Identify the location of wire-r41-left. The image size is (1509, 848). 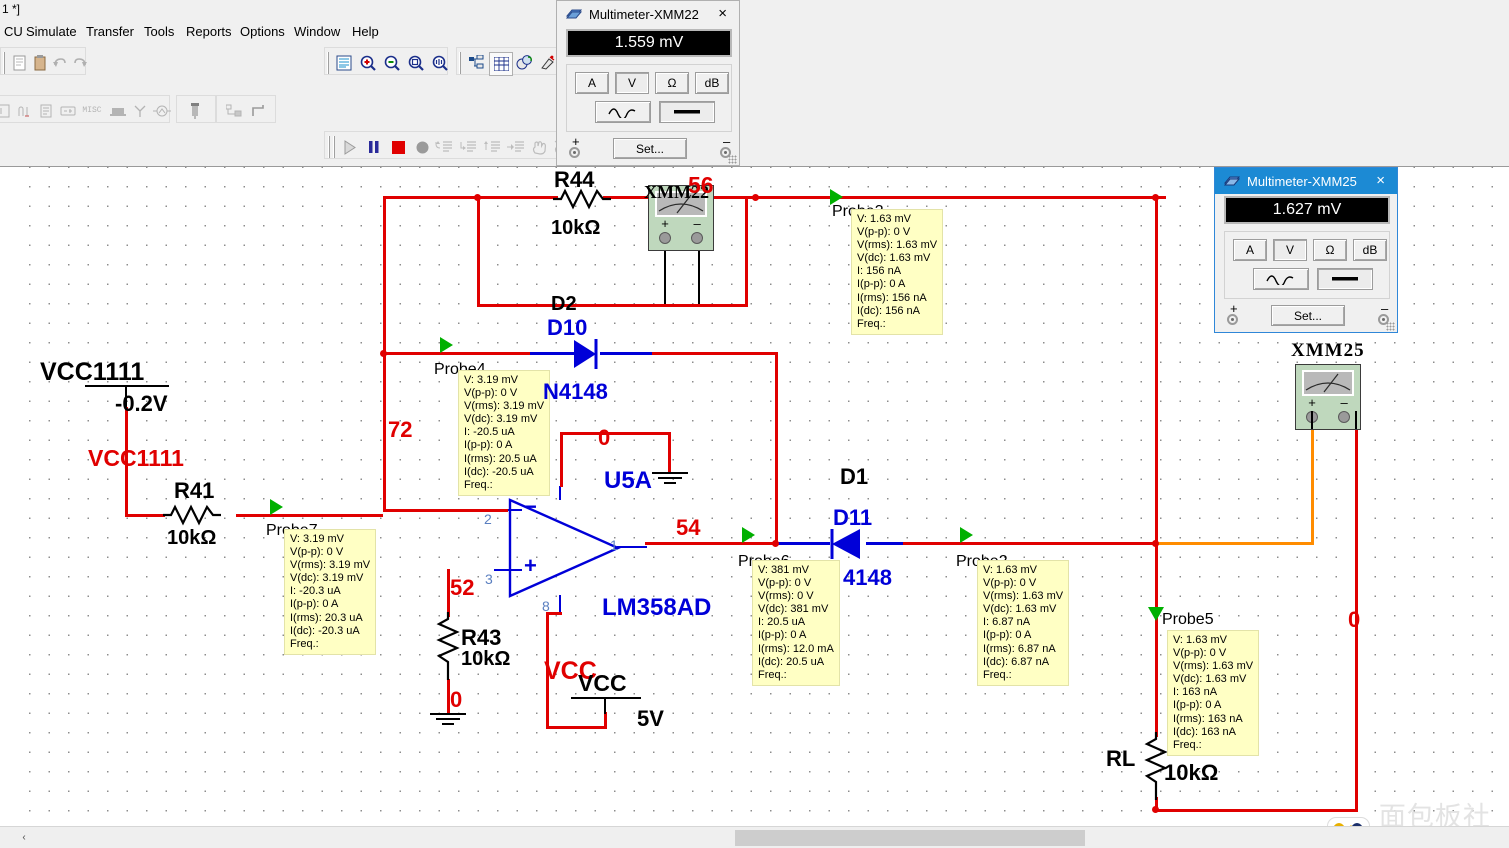
(145, 515).